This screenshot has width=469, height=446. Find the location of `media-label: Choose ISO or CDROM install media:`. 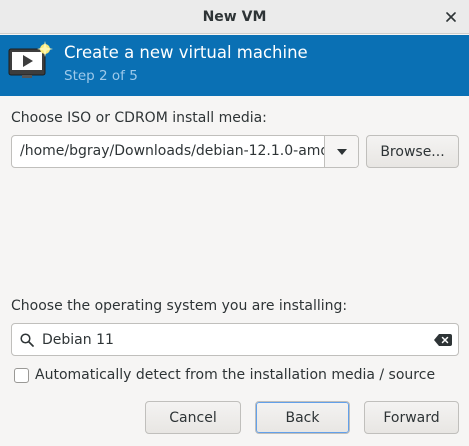

media-label: Choose ISO or CDROM install media: is located at coordinates (139, 118).